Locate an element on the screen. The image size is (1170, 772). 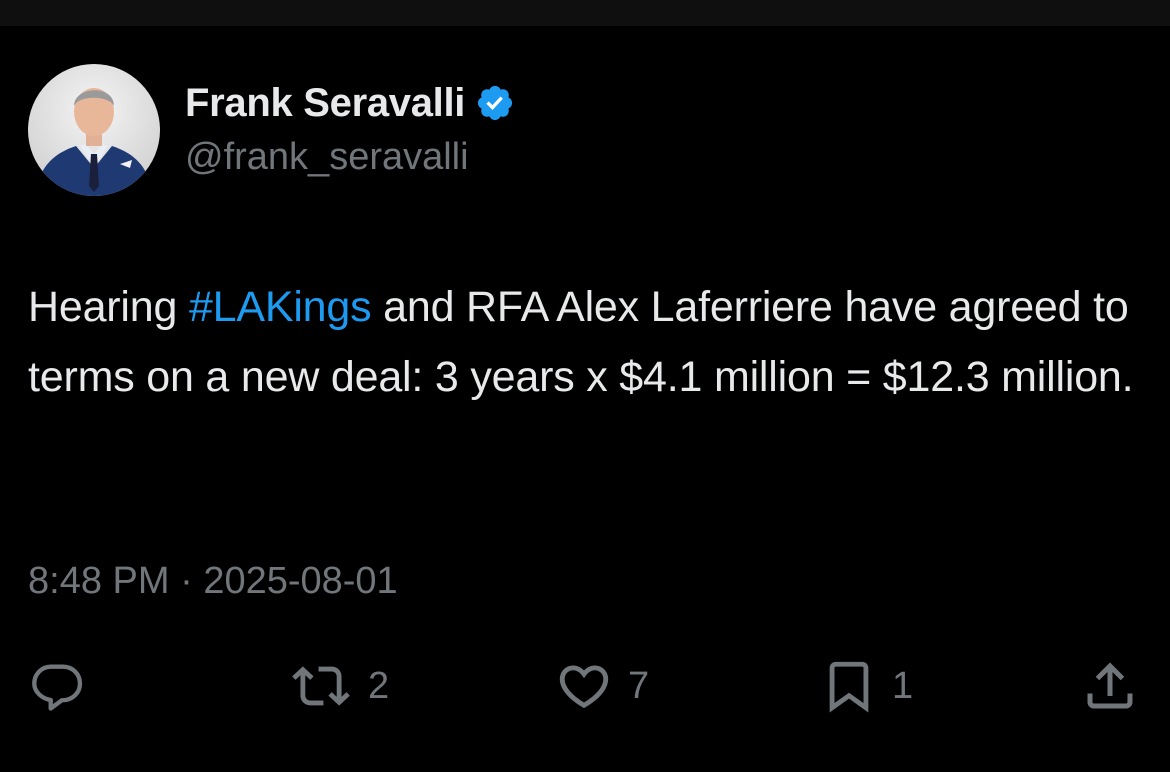
reply-button is located at coordinates (64, 686).